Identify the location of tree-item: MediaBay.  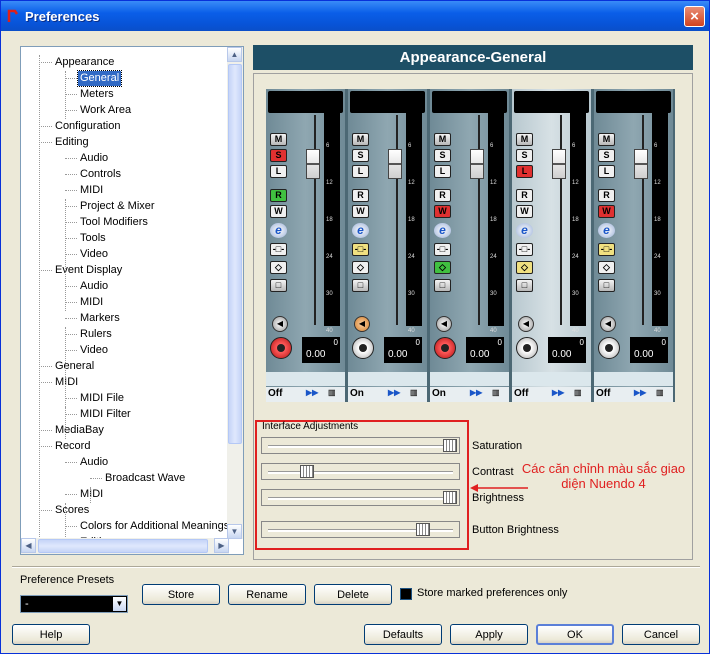
(79, 430).